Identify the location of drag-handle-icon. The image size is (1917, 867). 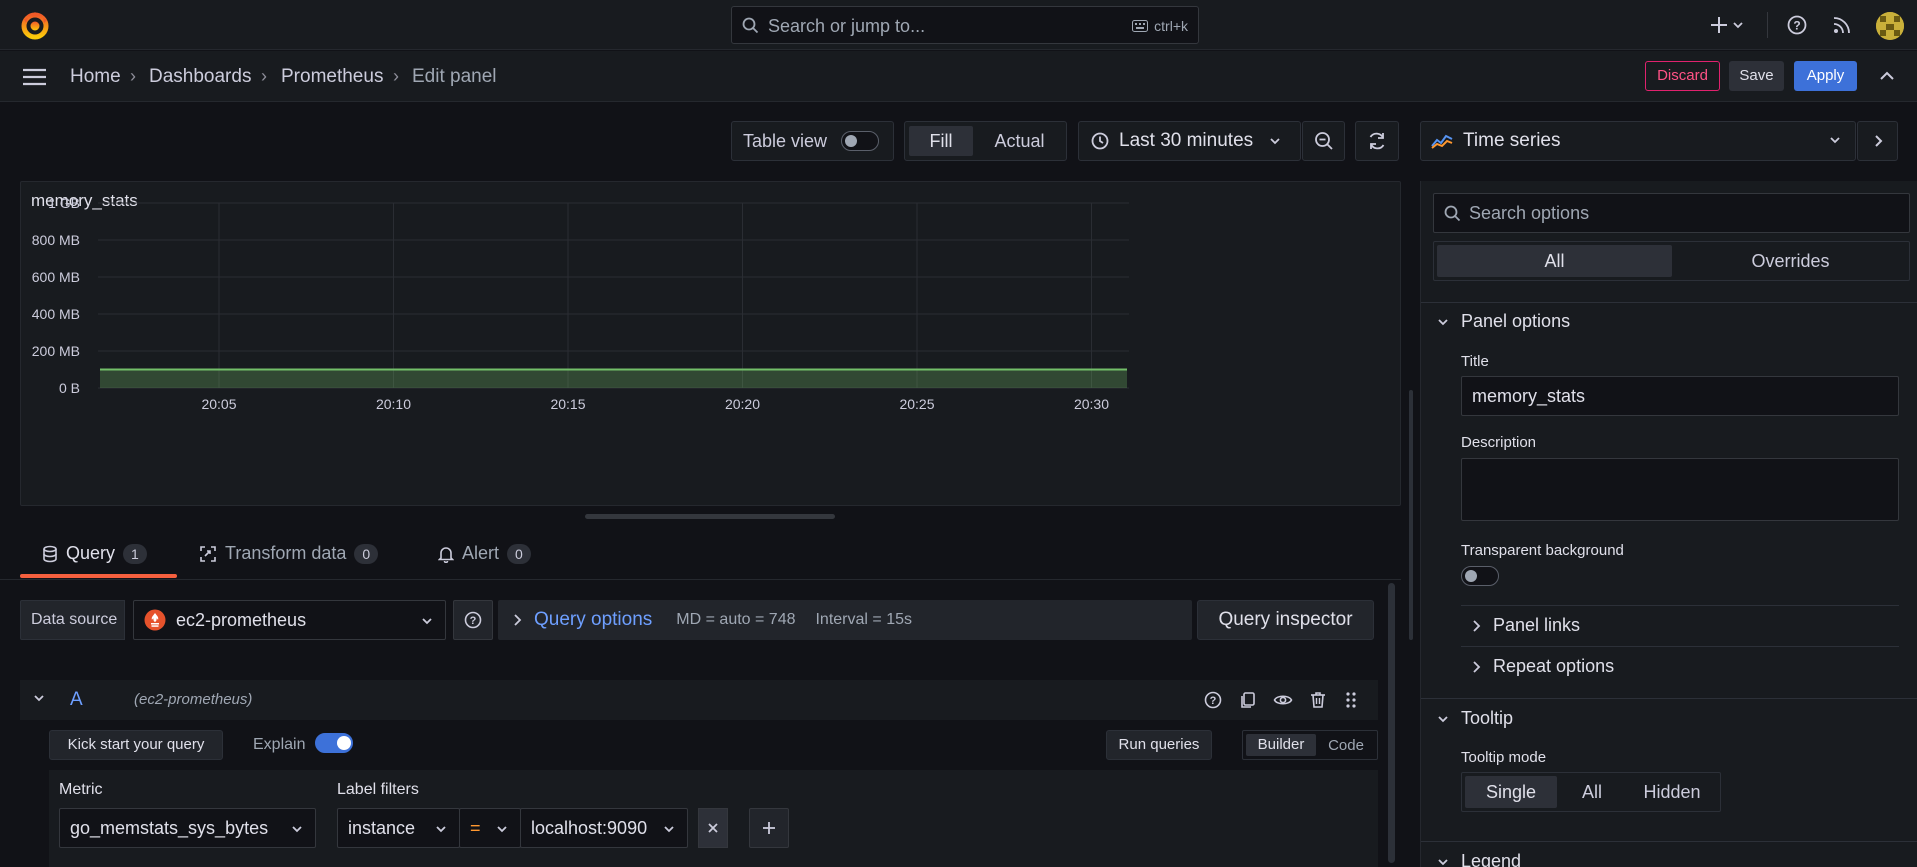
(1351, 700).